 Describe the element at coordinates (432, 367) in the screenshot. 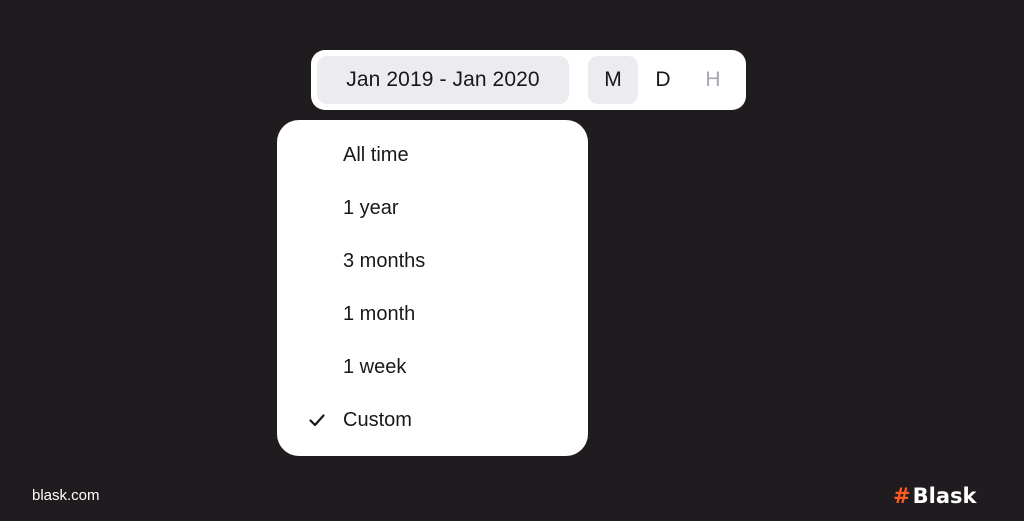

I see `menu-item-1-week: 1 week` at that location.